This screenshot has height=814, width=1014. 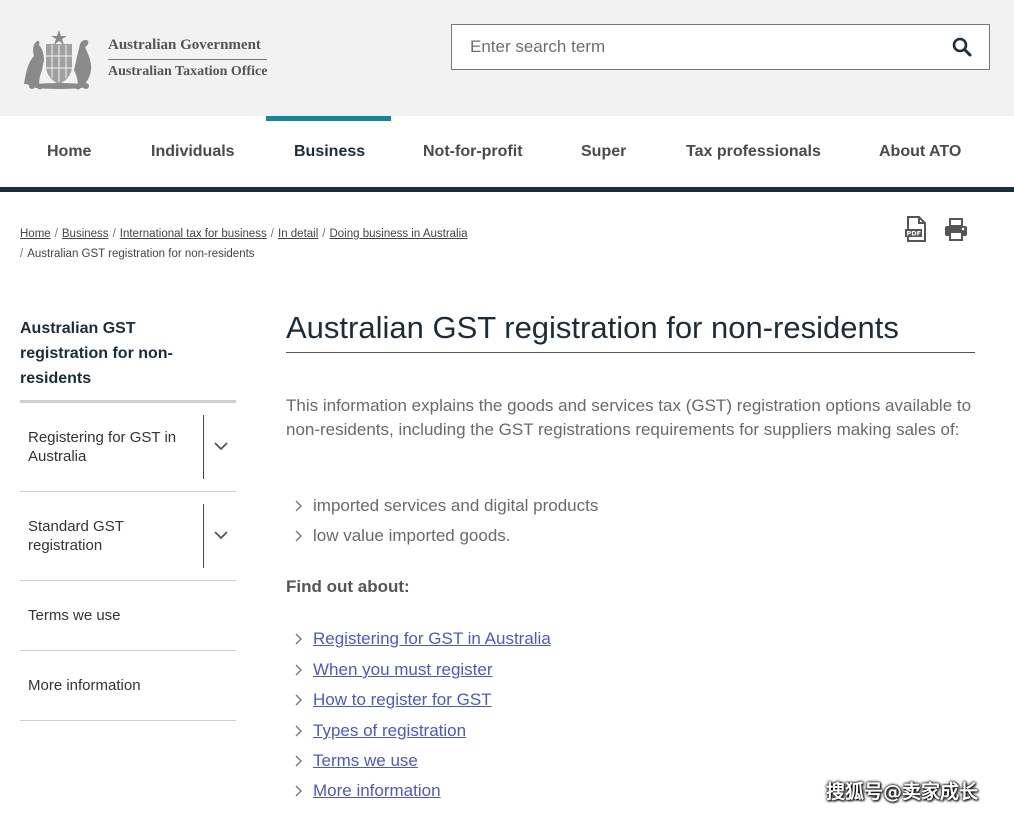 I want to click on sidebar-item-label: More information, so click(x=84, y=685).